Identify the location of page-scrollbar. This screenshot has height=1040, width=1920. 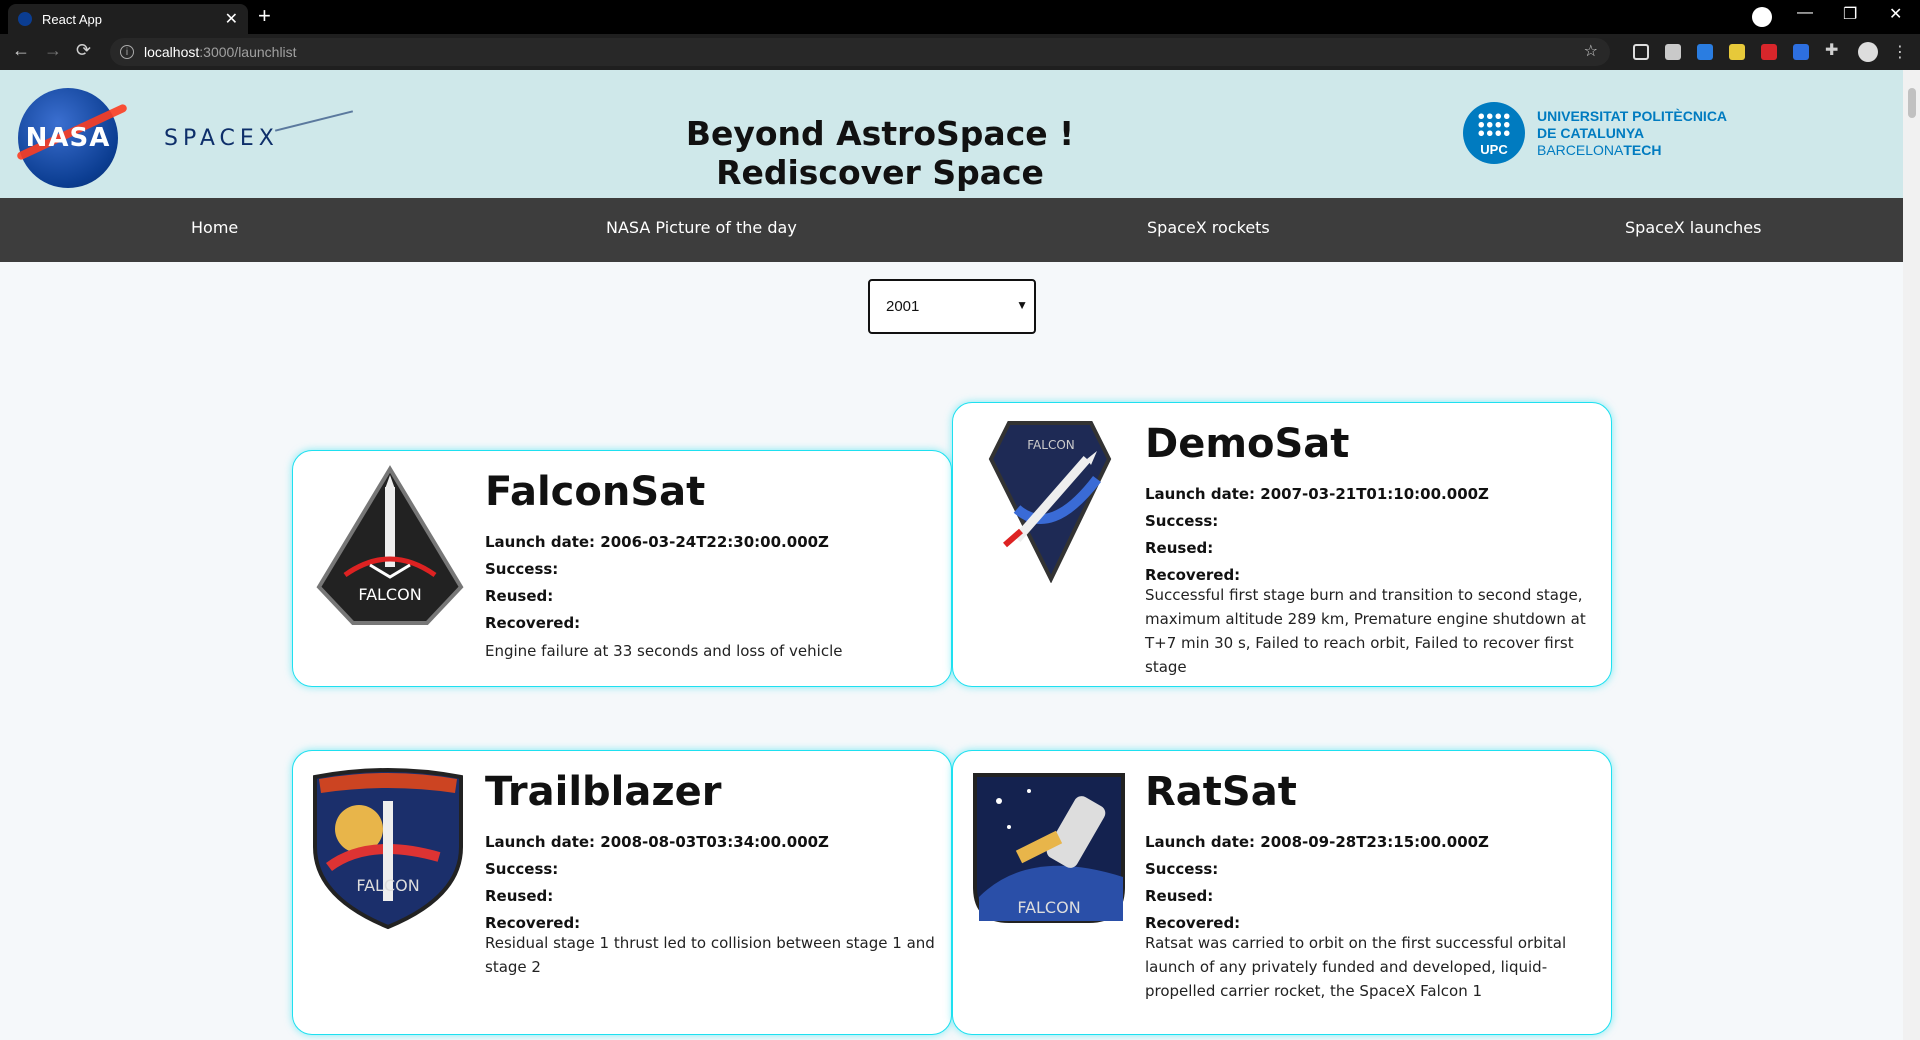
(1911, 555).